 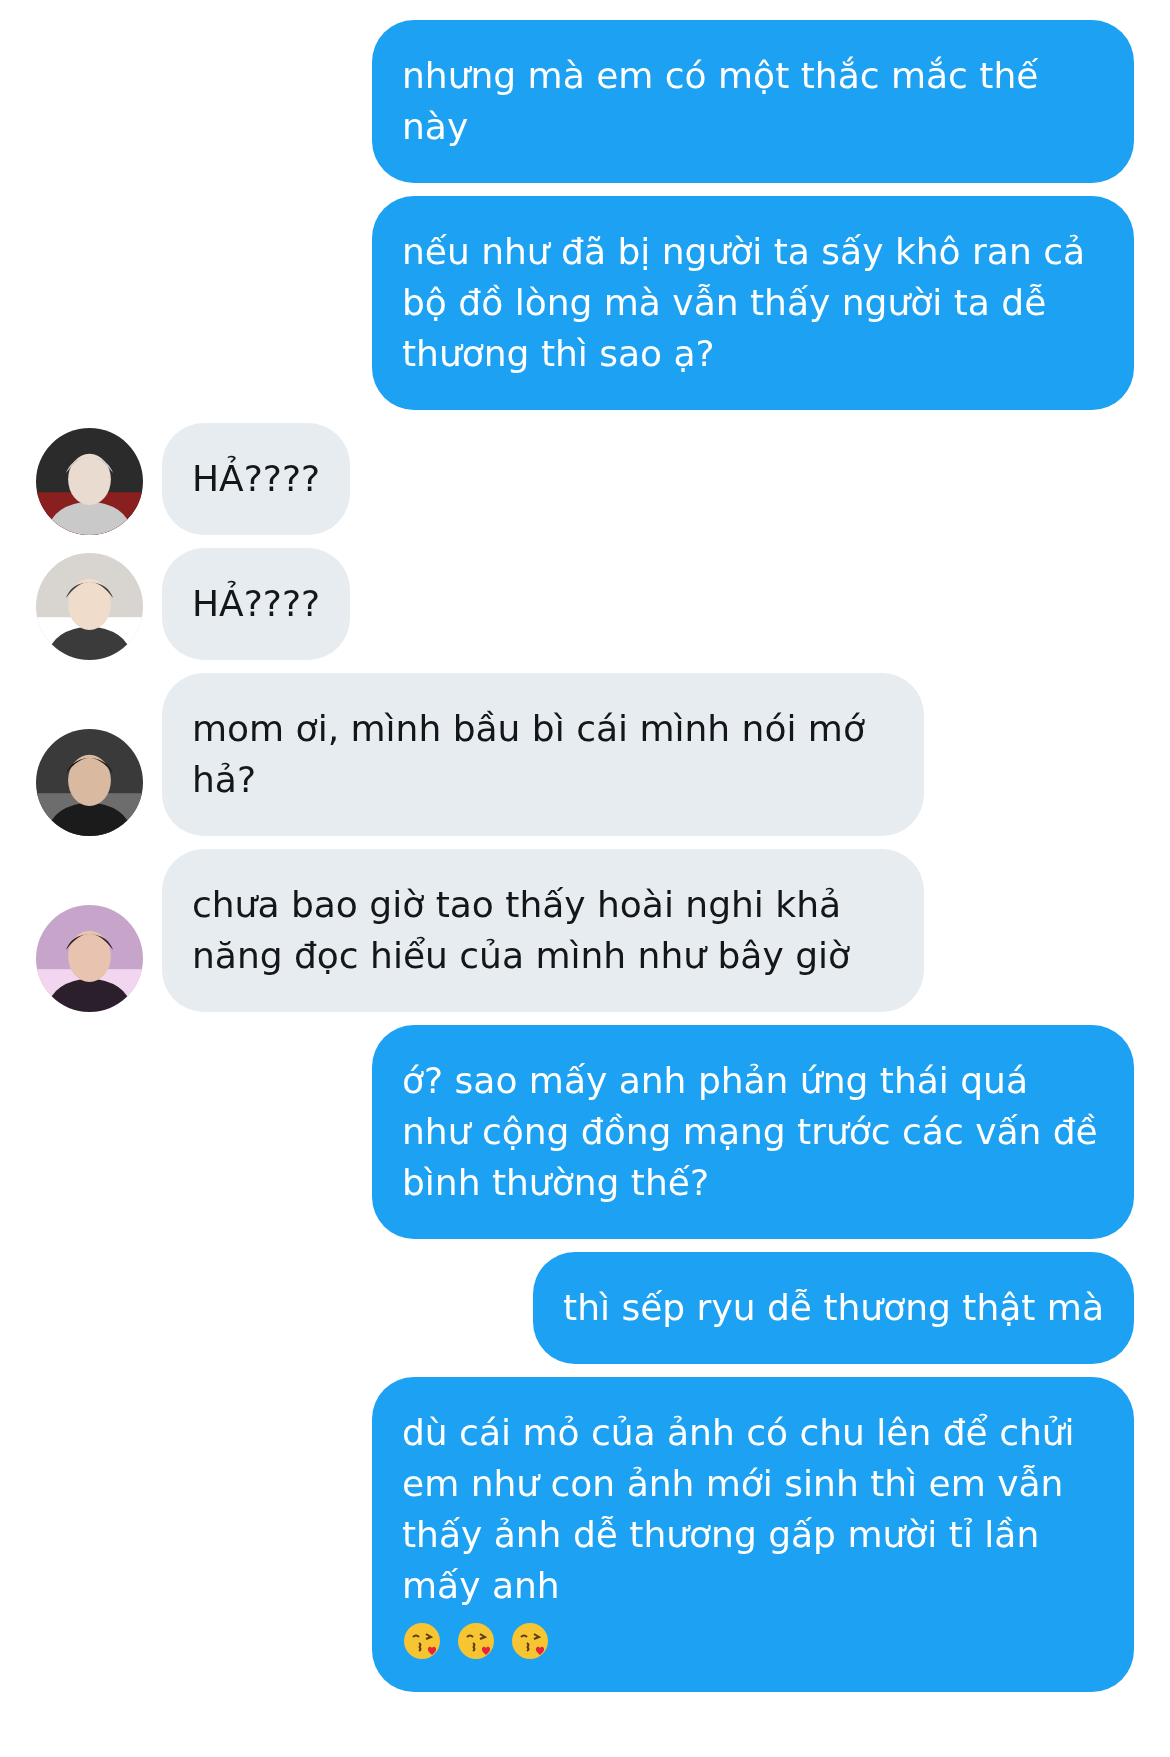 I want to click on message-text: nếu như đã bị người ta sấy khô ran cả bộ đồ lòng mà vẫn thấy người ta dễ thương thì sao ạ?, so click(x=744, y=303).